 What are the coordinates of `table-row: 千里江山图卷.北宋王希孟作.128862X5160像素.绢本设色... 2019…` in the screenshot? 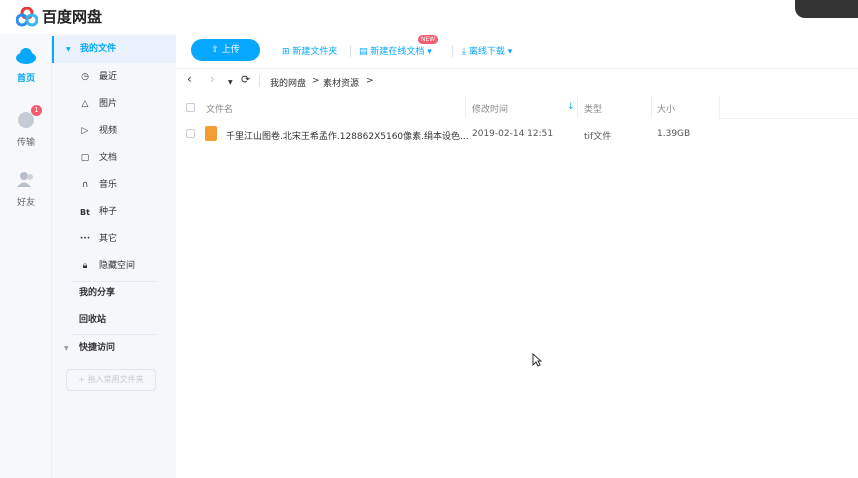 It's located at (448, 134).